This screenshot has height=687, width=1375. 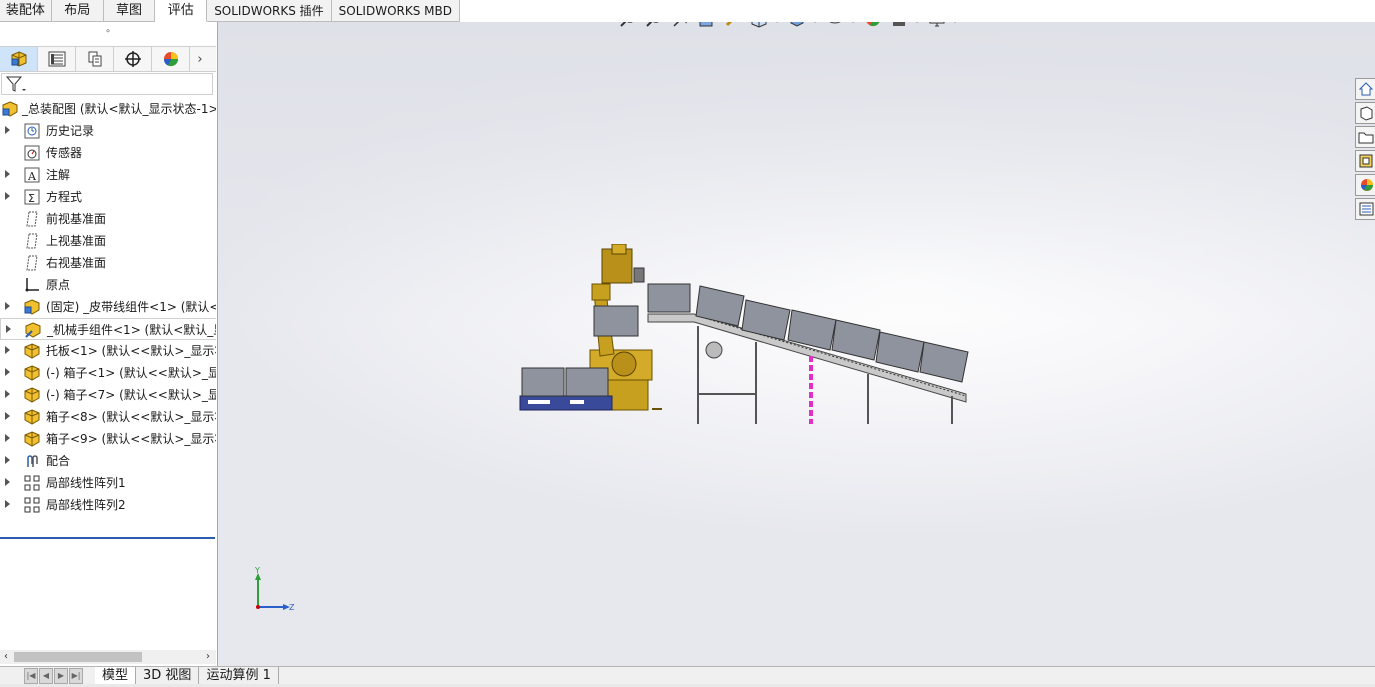 What do you see at coordinates (292, 607) in the screenshot?
I see `triad-z-label: Z` at bounding box center [292, 607].